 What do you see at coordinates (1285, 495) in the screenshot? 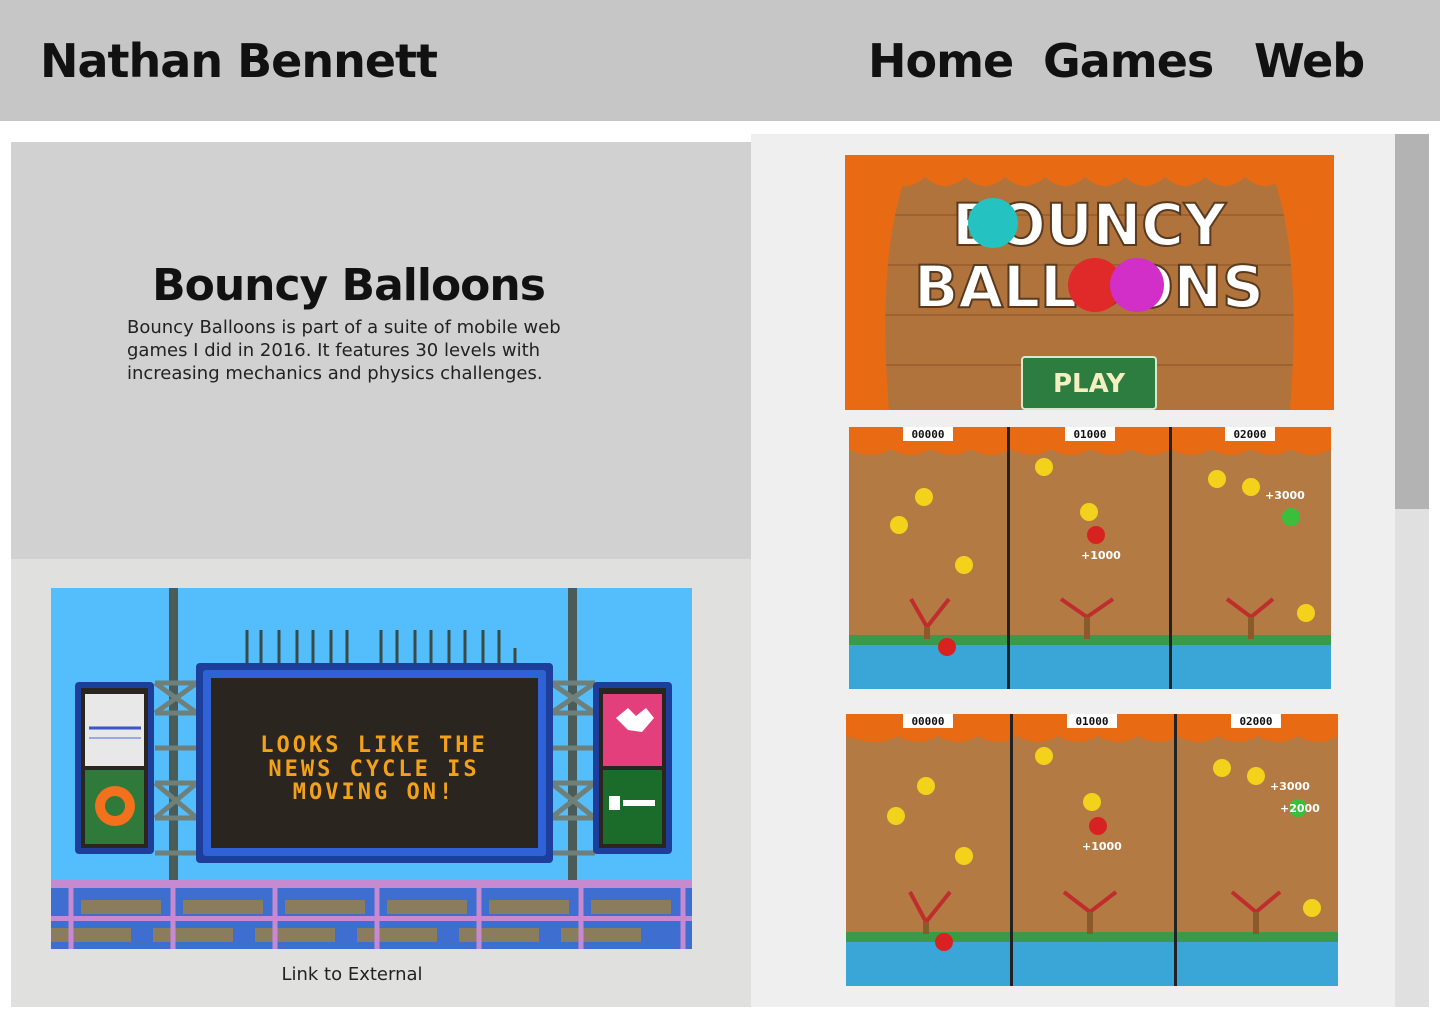
I see `popup-3000: +3000` at bounding box center [1285, 495].